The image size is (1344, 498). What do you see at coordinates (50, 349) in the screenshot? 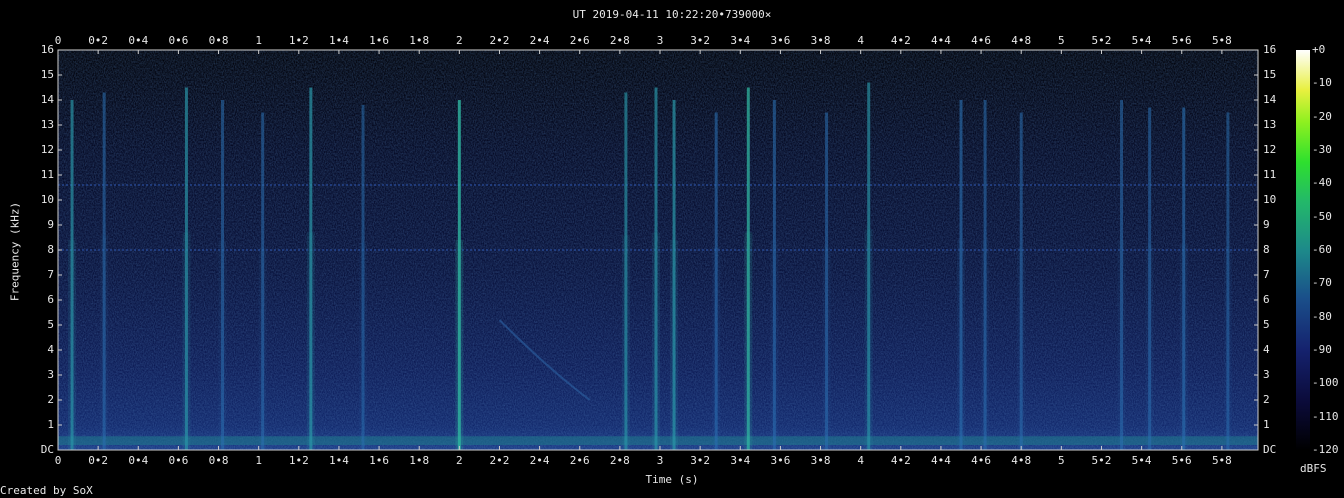
I see `y-tick-left: 4` at bounding box center [50, 349].